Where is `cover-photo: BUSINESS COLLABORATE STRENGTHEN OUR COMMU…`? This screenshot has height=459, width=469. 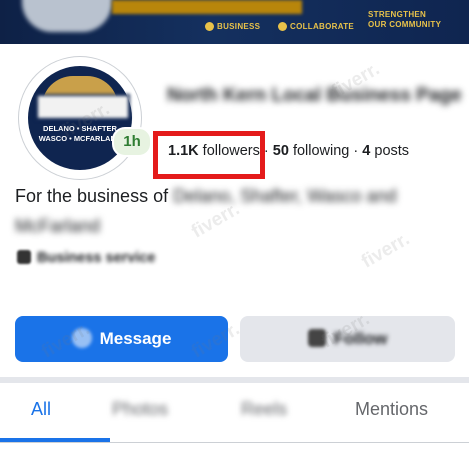
cover-photo: BUSINESS COLLABORATE STRENGTHEN OUR COMMU… is located at coordinates (234, 22).